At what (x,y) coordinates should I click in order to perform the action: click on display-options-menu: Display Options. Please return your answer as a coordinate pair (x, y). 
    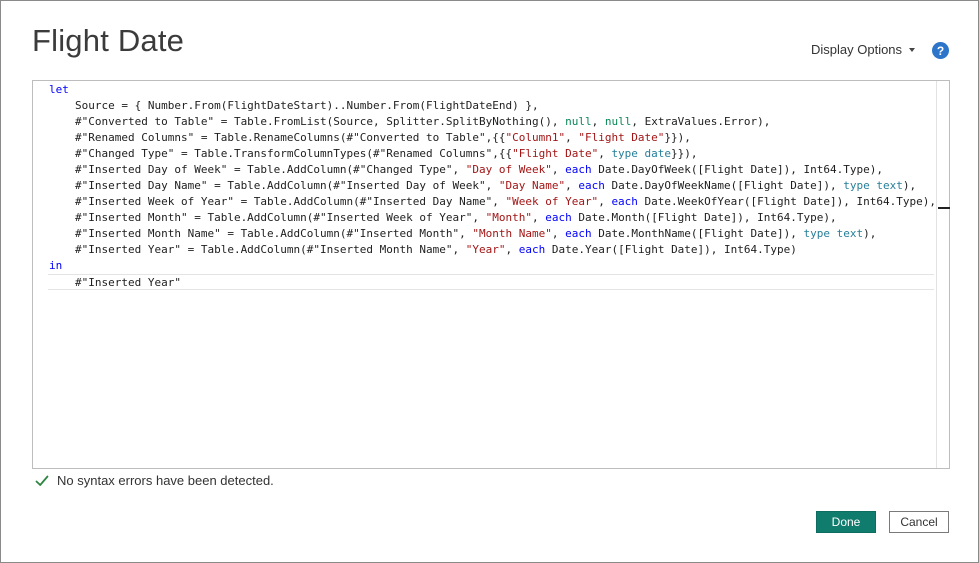
    Looking at the image, I should click on (863, 49).